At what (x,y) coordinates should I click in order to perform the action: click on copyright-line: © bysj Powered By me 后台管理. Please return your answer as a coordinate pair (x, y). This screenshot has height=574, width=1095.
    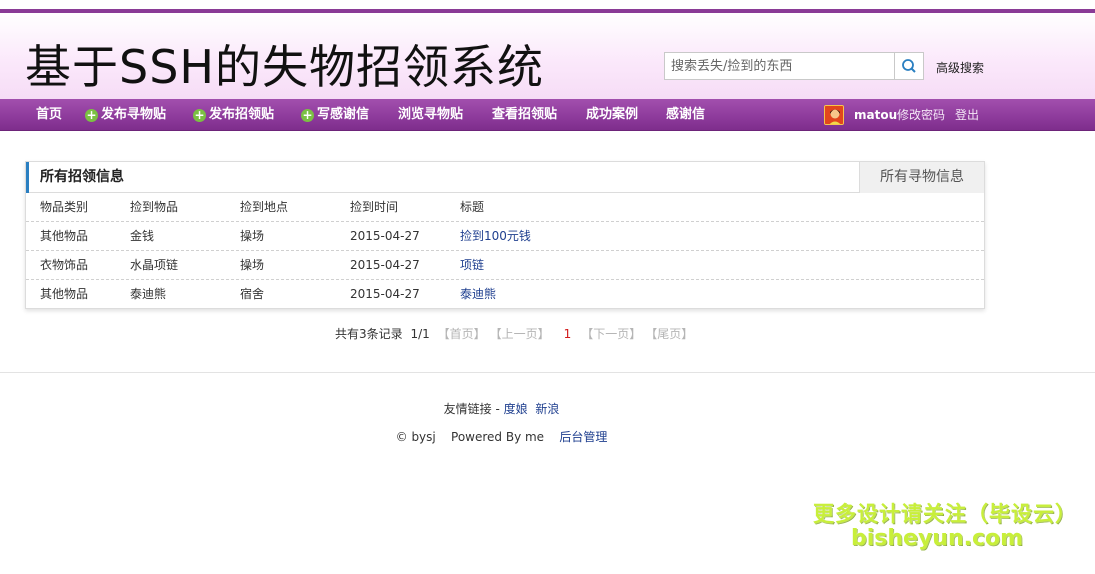
    Looking at the image, I should click on (501, 436).